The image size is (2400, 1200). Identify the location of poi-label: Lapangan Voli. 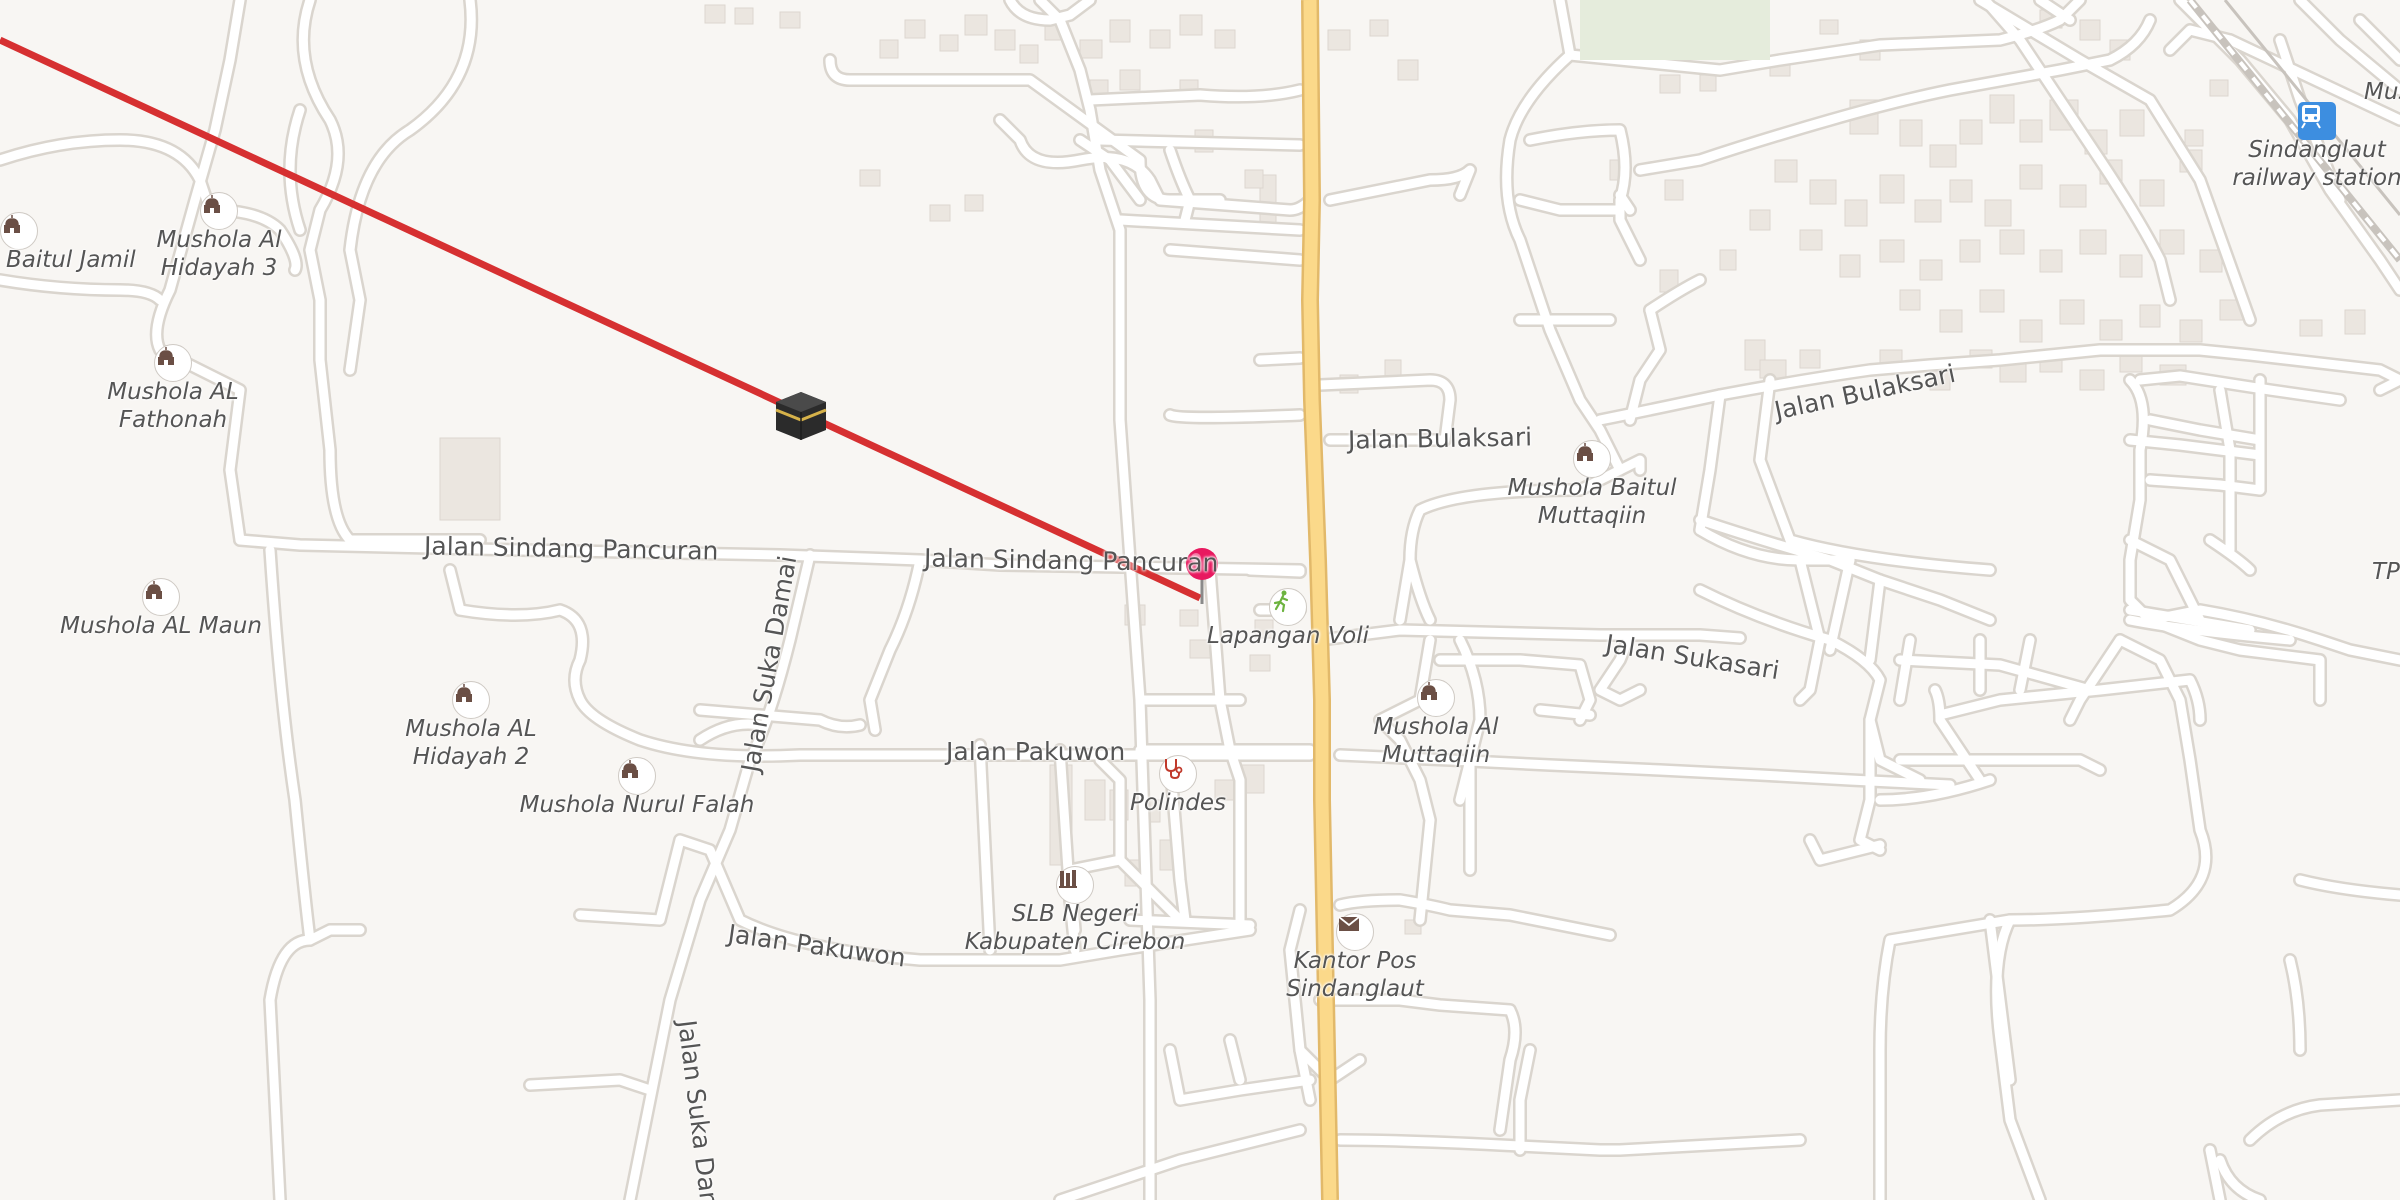
(1288, 636).